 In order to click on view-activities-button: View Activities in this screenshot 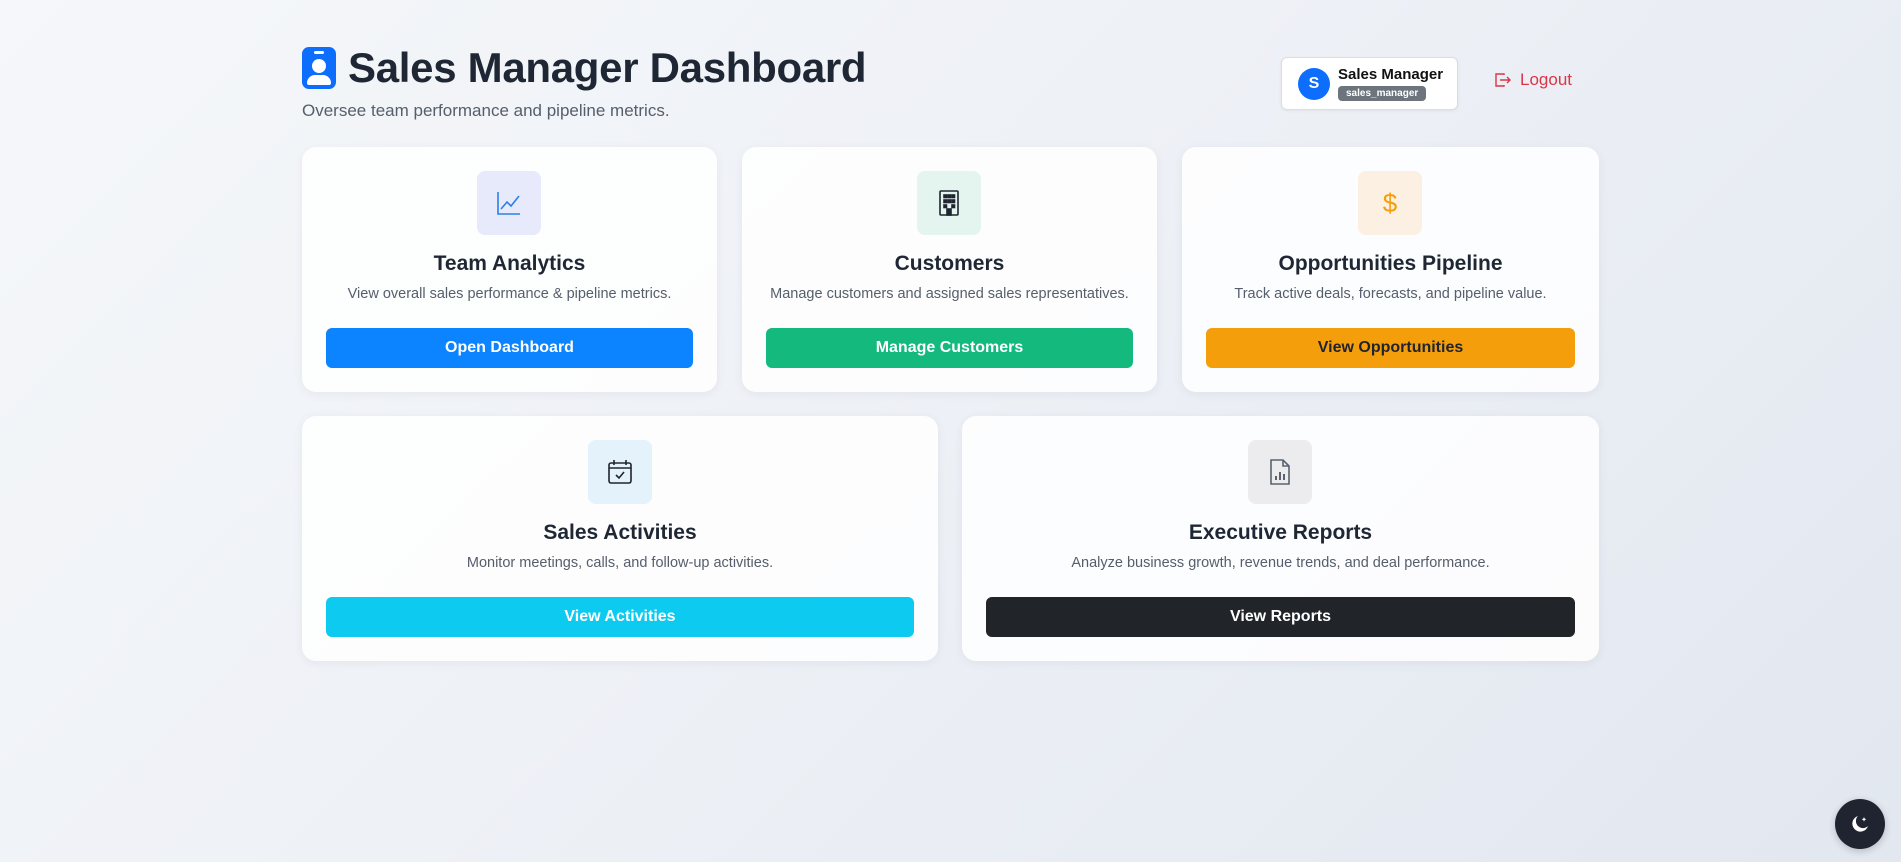, I will do `click(620, 617)`.